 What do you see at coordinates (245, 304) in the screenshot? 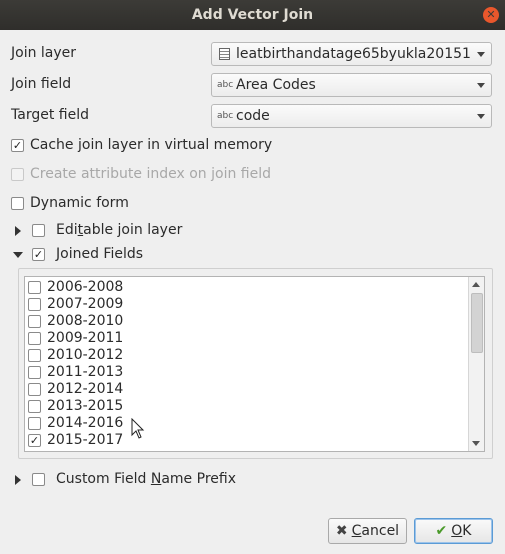
I see `list-item: 2007-2009` at bounding box center [245, 304].